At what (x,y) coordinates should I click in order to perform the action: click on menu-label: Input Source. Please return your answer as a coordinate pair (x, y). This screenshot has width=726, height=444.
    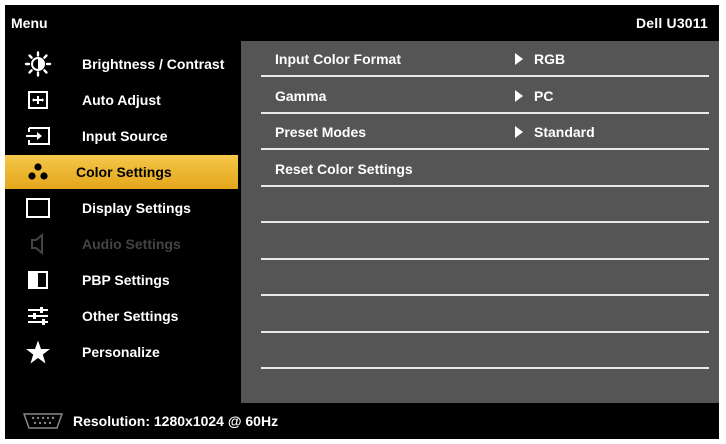
    Looking at the image, I should click on (125, 136).